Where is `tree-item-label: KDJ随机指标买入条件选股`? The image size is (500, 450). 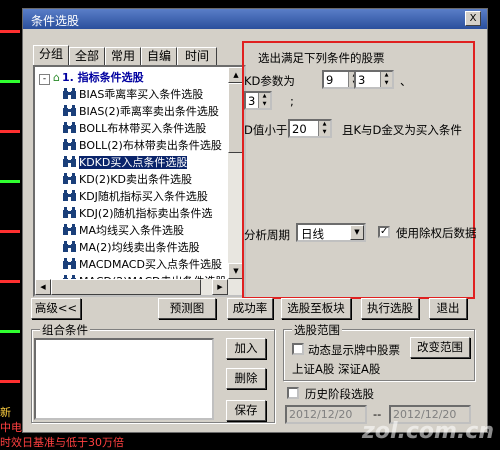 tree-item-label: KDJ随机指标买入条件选股 is located at coordinates (143, 196).